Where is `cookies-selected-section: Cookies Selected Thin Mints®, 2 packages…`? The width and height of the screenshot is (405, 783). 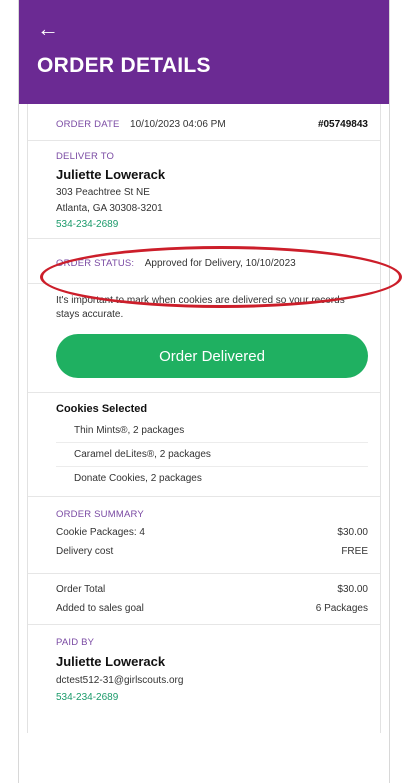
cookies-selected-section: Cookies Selected Thin Mints®, 2 packages… is located at coordinates (212, 444).